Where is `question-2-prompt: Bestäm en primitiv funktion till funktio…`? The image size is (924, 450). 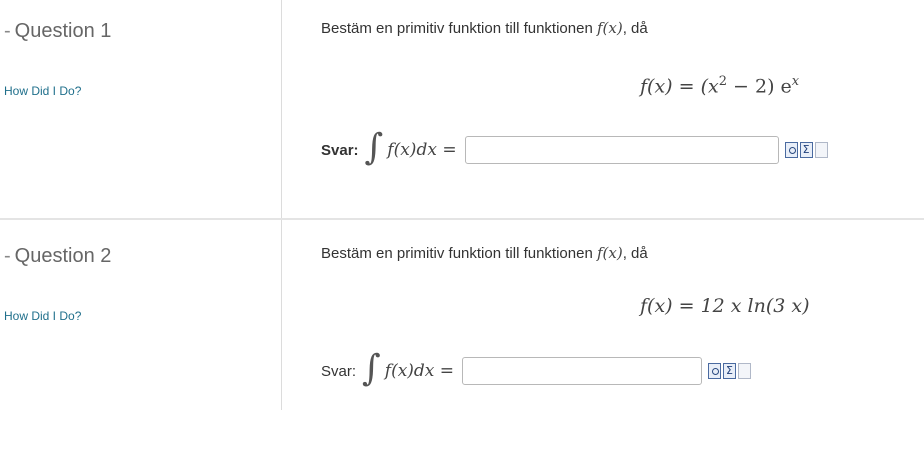 question-2-prompt: Bestäm en primitiv funktion till funktio… is located at coordinates (484, 253).